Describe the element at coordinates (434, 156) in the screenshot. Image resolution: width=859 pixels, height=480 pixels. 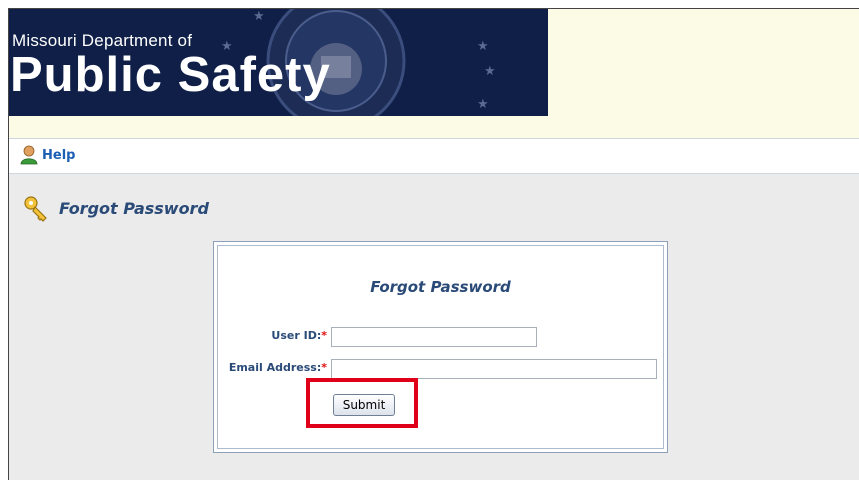
I see `help-bar: Help` at that location.